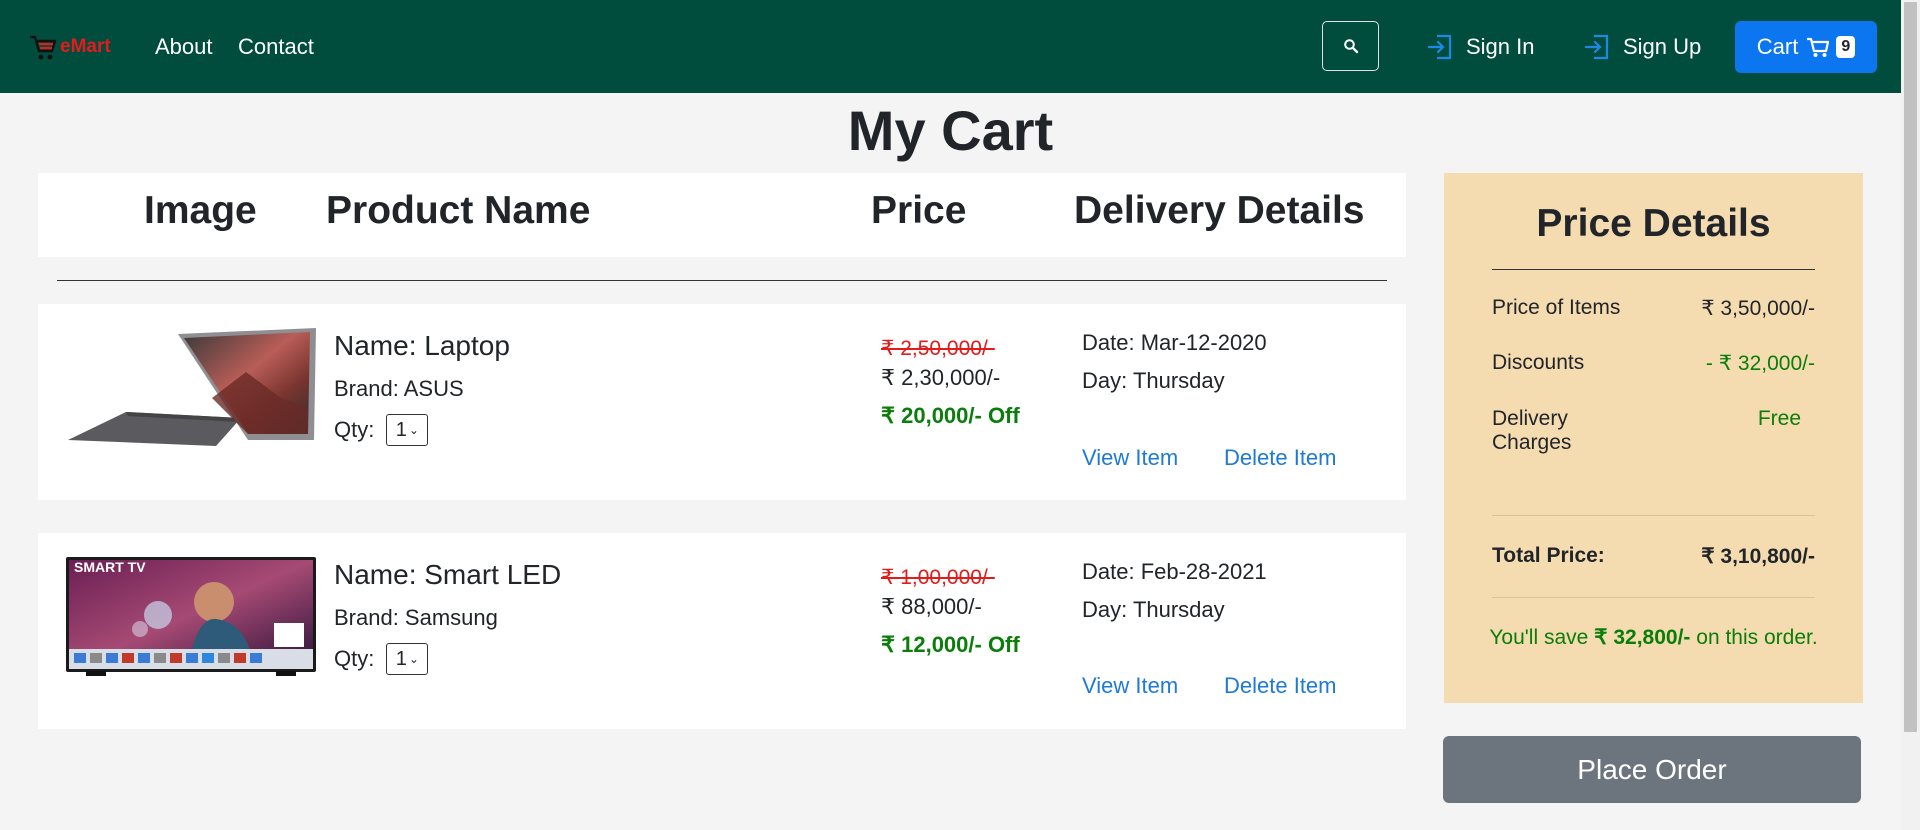  I want to click on brand-logo: eMart, so click(69, 47).